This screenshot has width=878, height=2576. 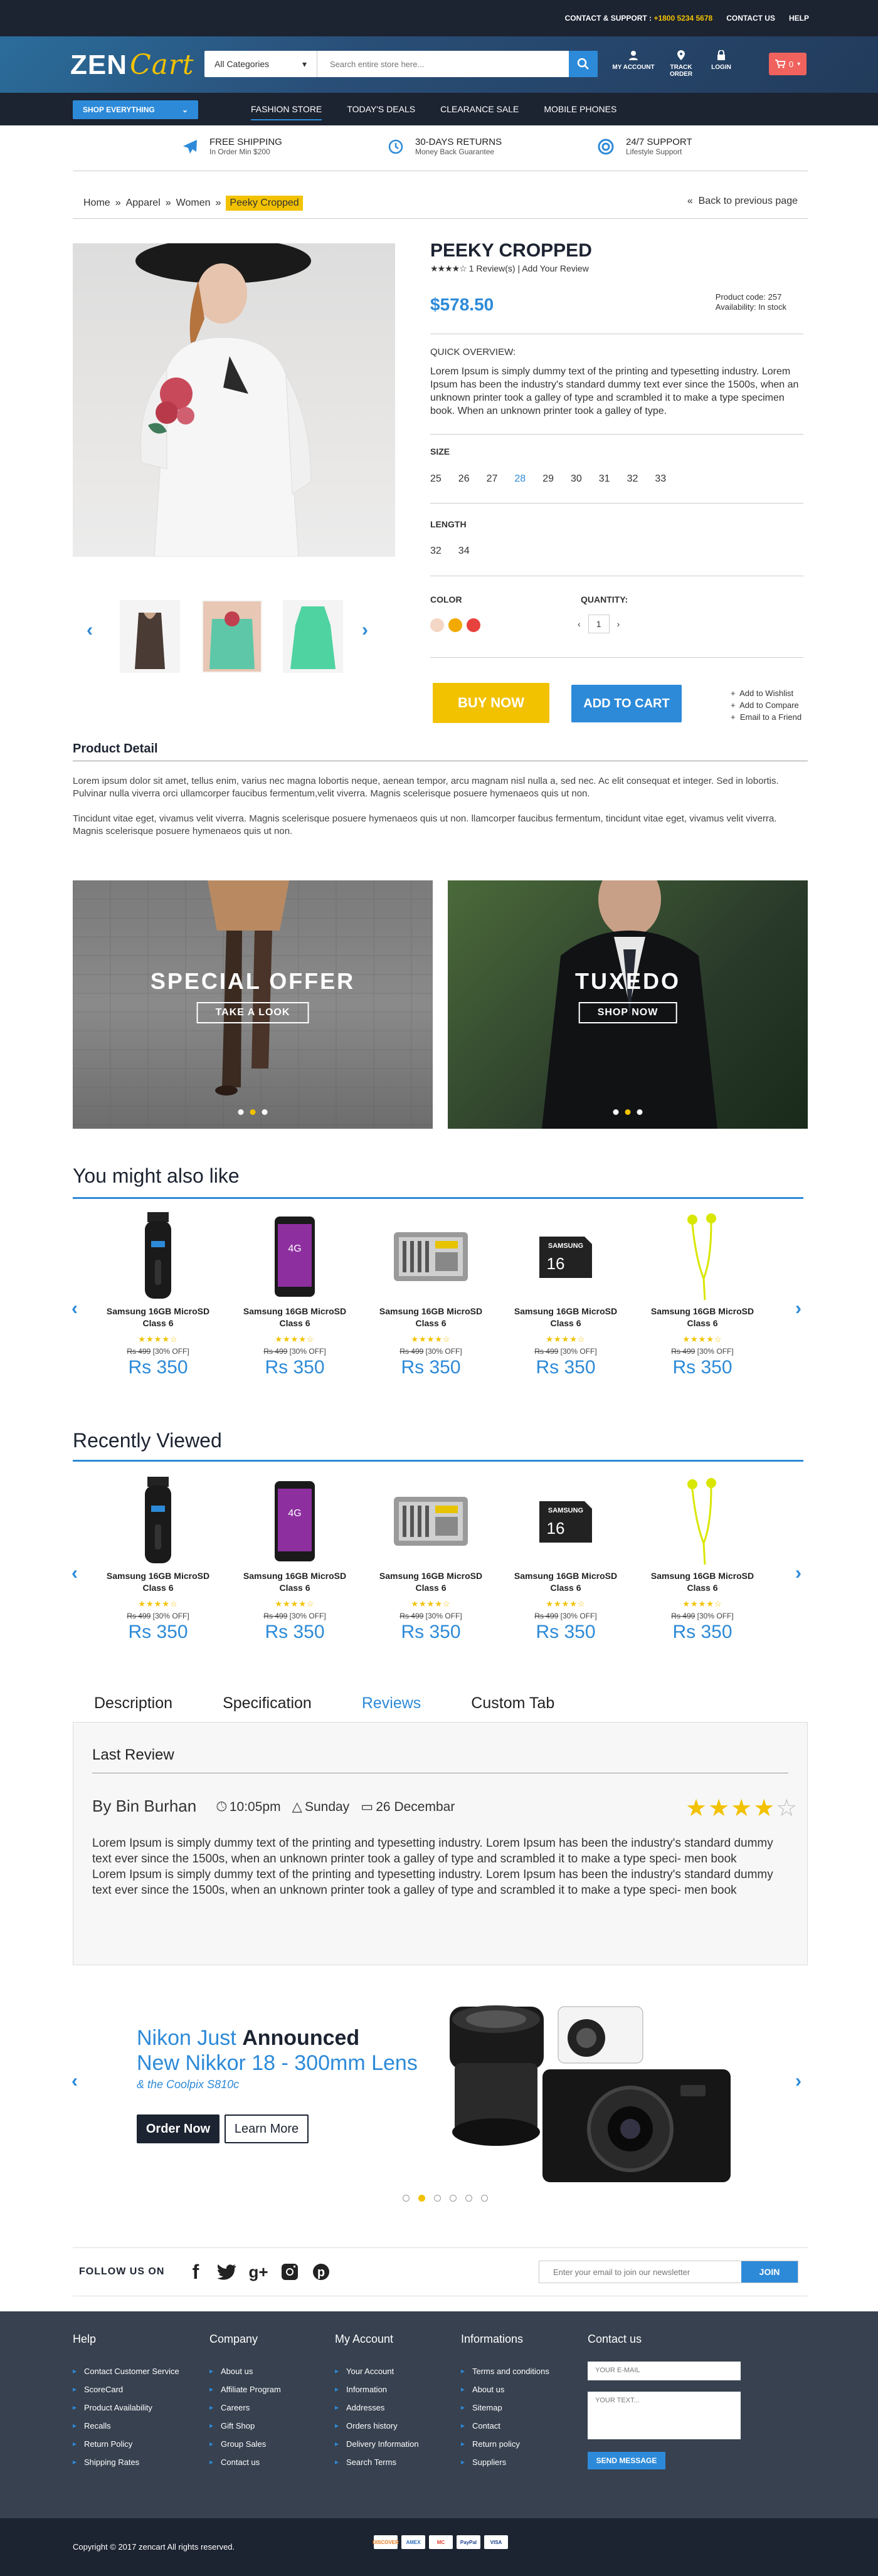 I want to click on tab-specification: Specification, so click(x=267, y=1703).